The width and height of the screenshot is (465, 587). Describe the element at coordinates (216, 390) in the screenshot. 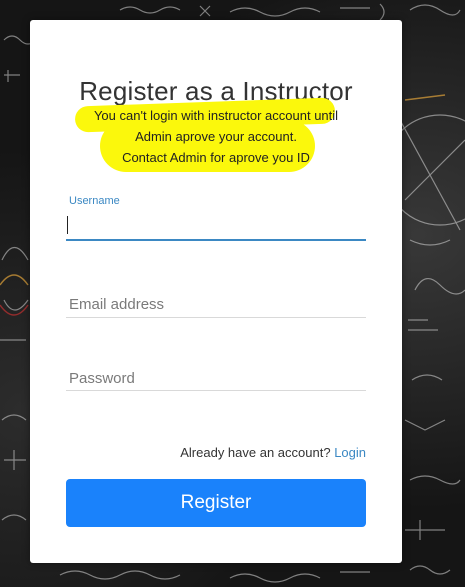

I see `password-underline` at that location.